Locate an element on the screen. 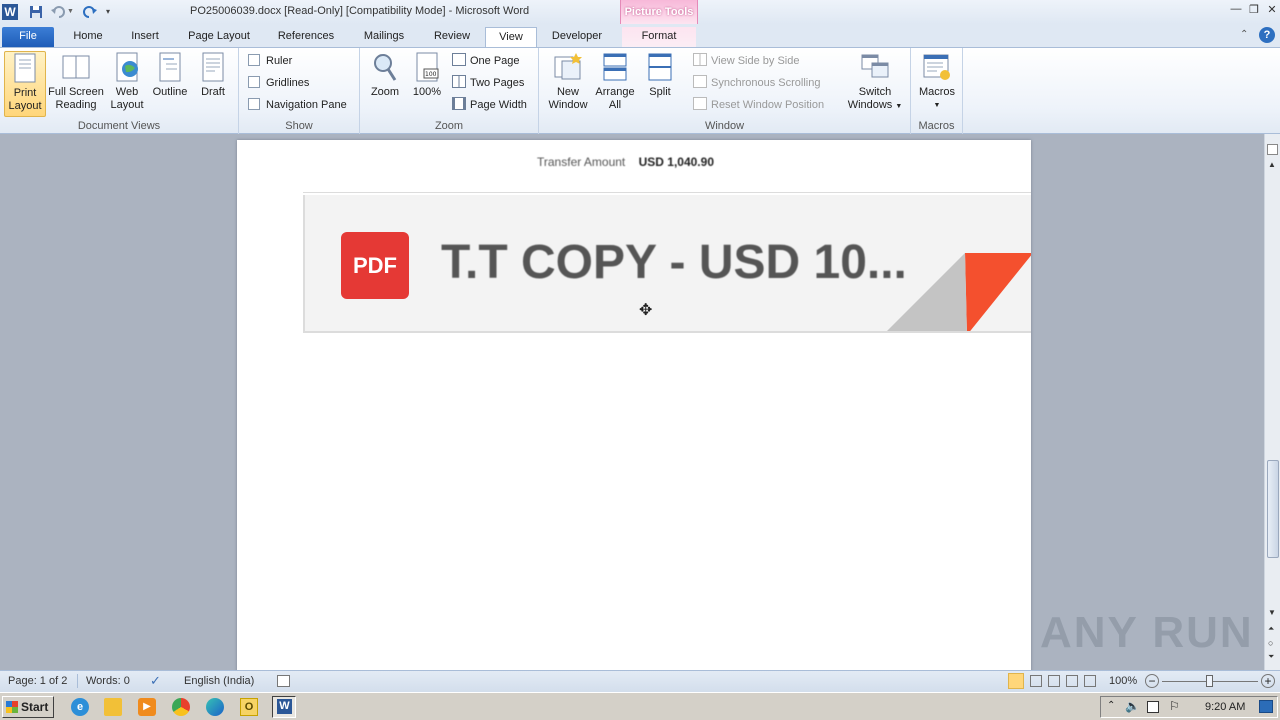 The width and height of the screenshot is (1280, 720). page-count: Page: 1 of 2 is located at coordinates (37, 681).